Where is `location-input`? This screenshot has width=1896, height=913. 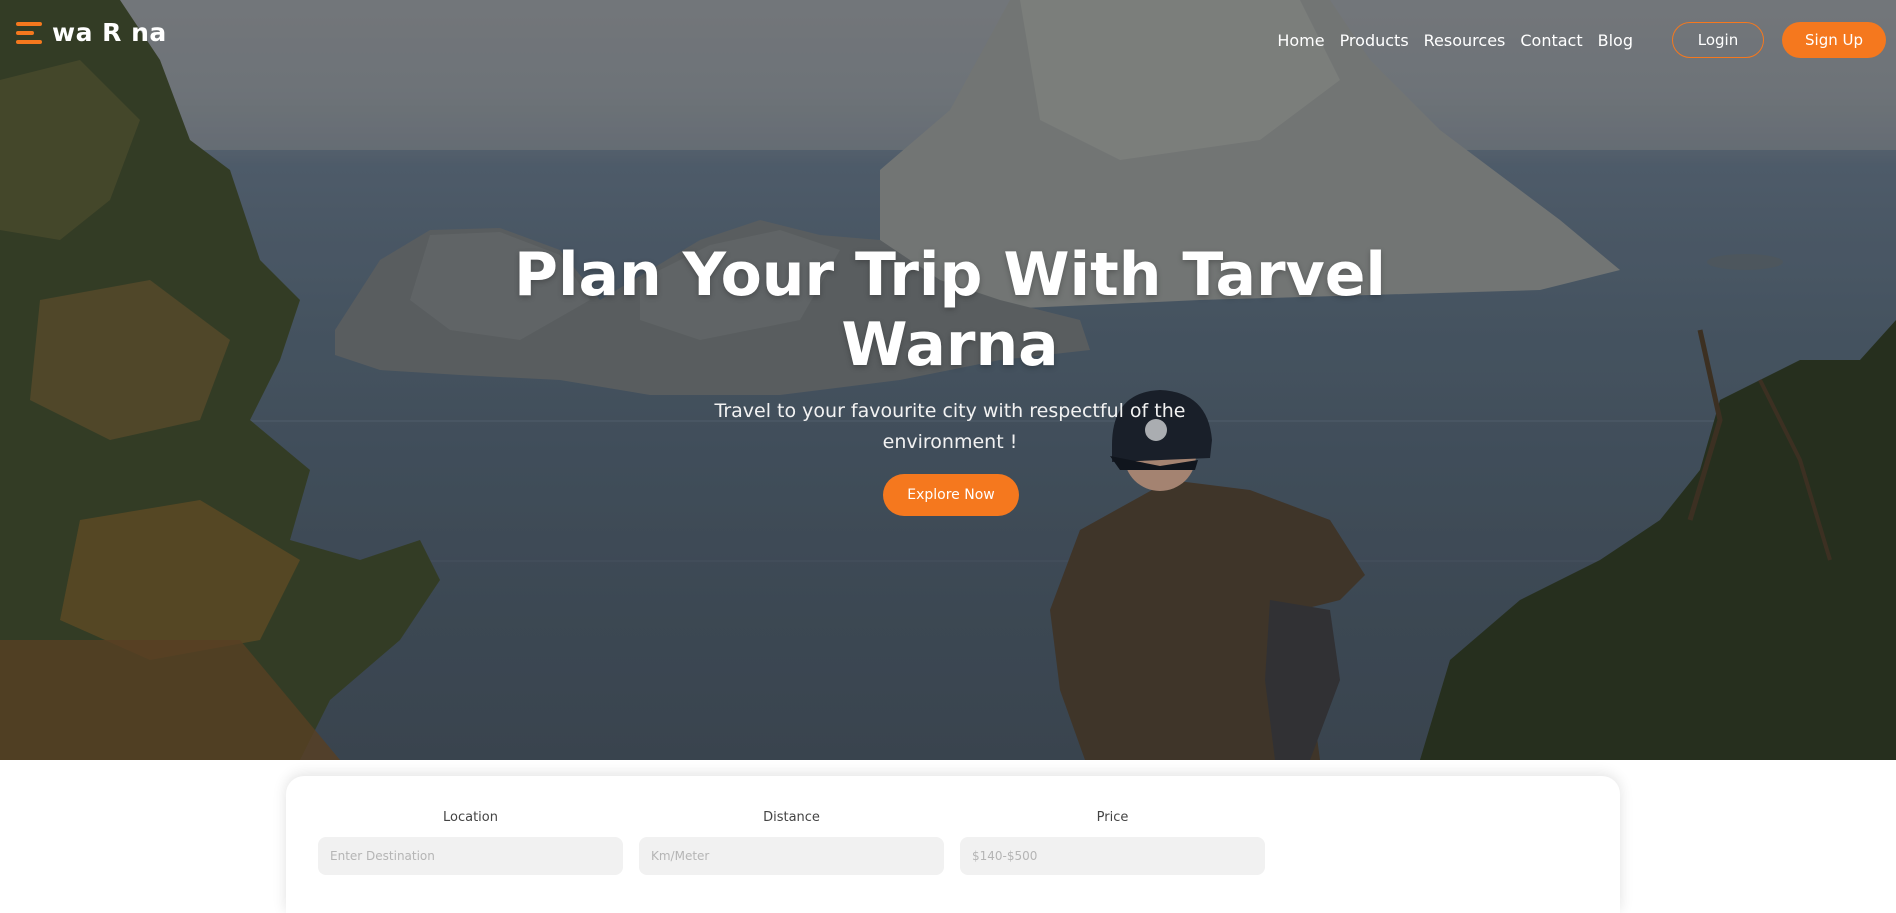
location-input is located at coordinates (470, 856).